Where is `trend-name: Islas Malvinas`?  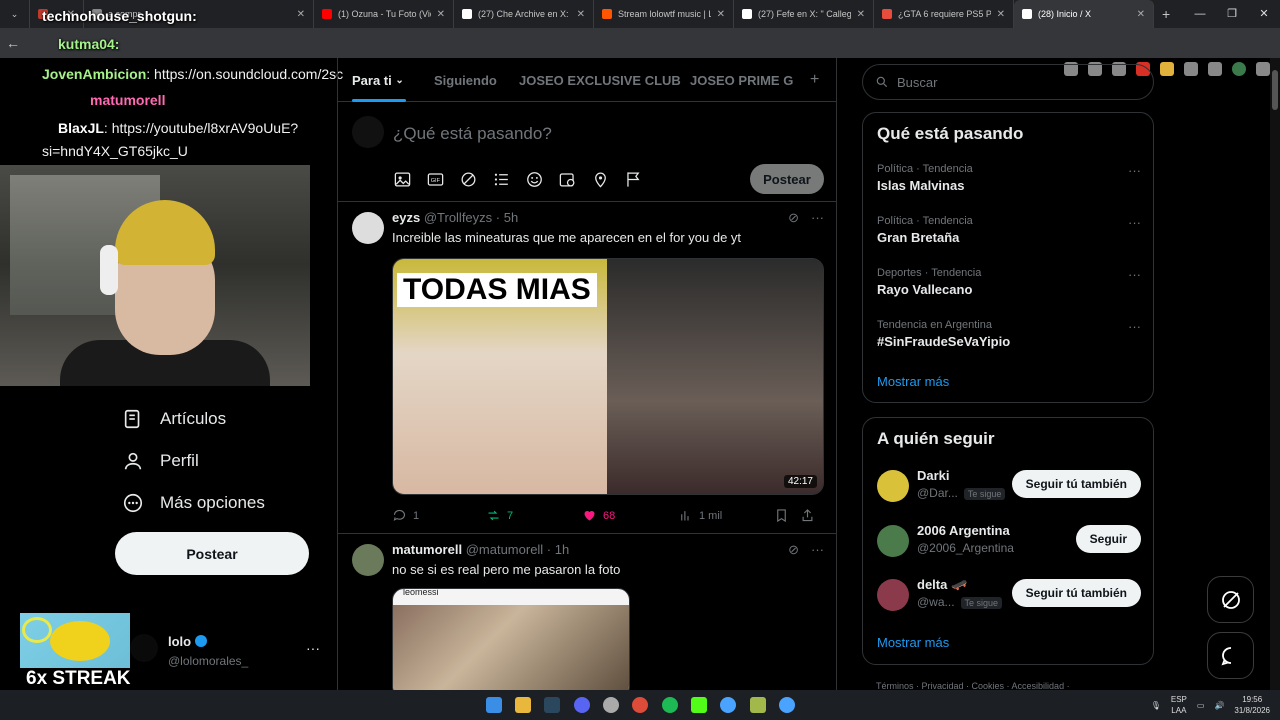
trend-name: Islas Malvinas is located at coordinates (921, 185).